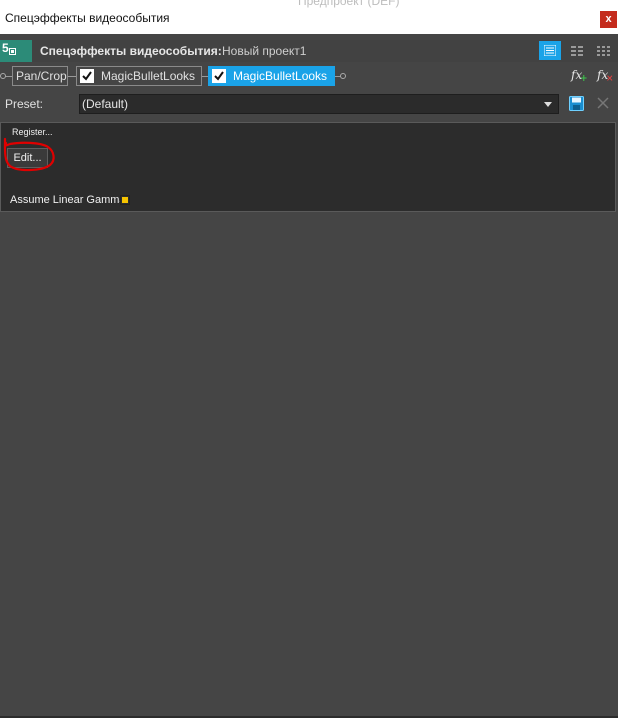  I want to click on close-button: x, so click(608, 19).